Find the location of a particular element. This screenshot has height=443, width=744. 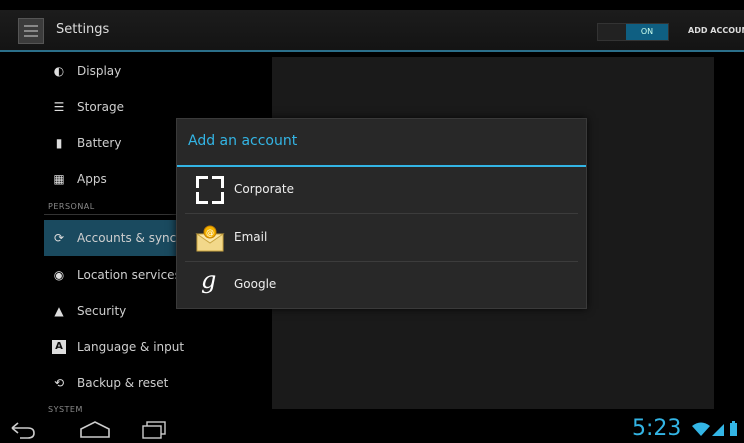

status-clock: 5:23 is located at coordinates (657, 428).